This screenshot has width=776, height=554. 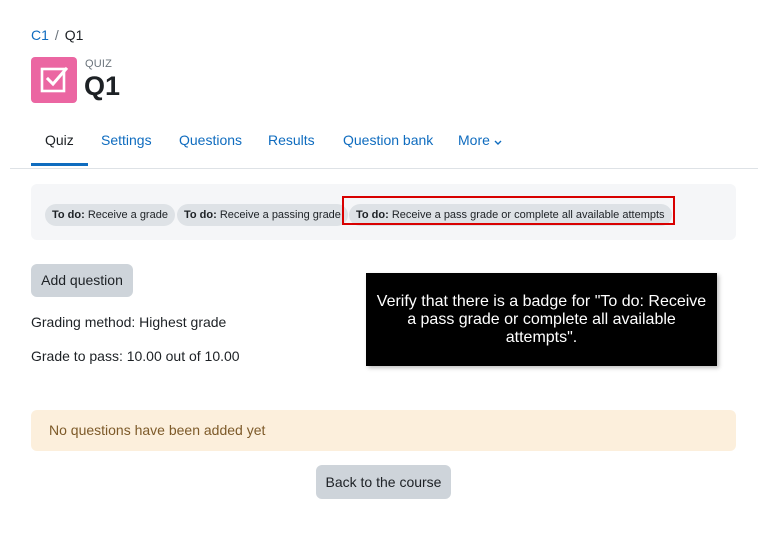 What do you see at coordinates (291, 142) in the screenshot?
I see `tab-results: Results` at bounding box center [291, 142].